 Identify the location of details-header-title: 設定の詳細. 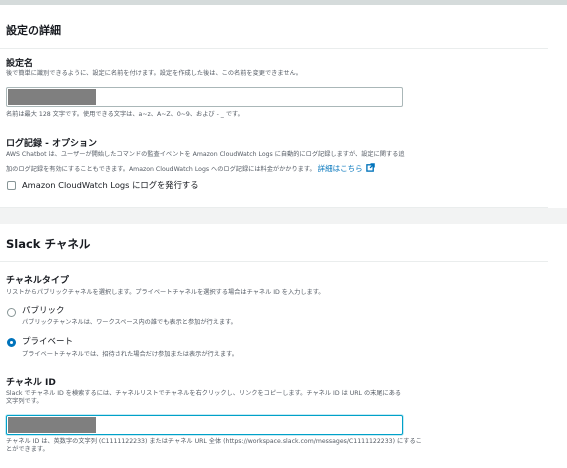
(33, 30).